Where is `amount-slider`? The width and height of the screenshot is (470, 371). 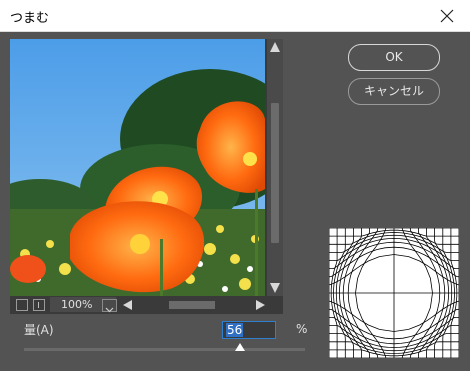
amount-slider is located at coordinates (164, 349).